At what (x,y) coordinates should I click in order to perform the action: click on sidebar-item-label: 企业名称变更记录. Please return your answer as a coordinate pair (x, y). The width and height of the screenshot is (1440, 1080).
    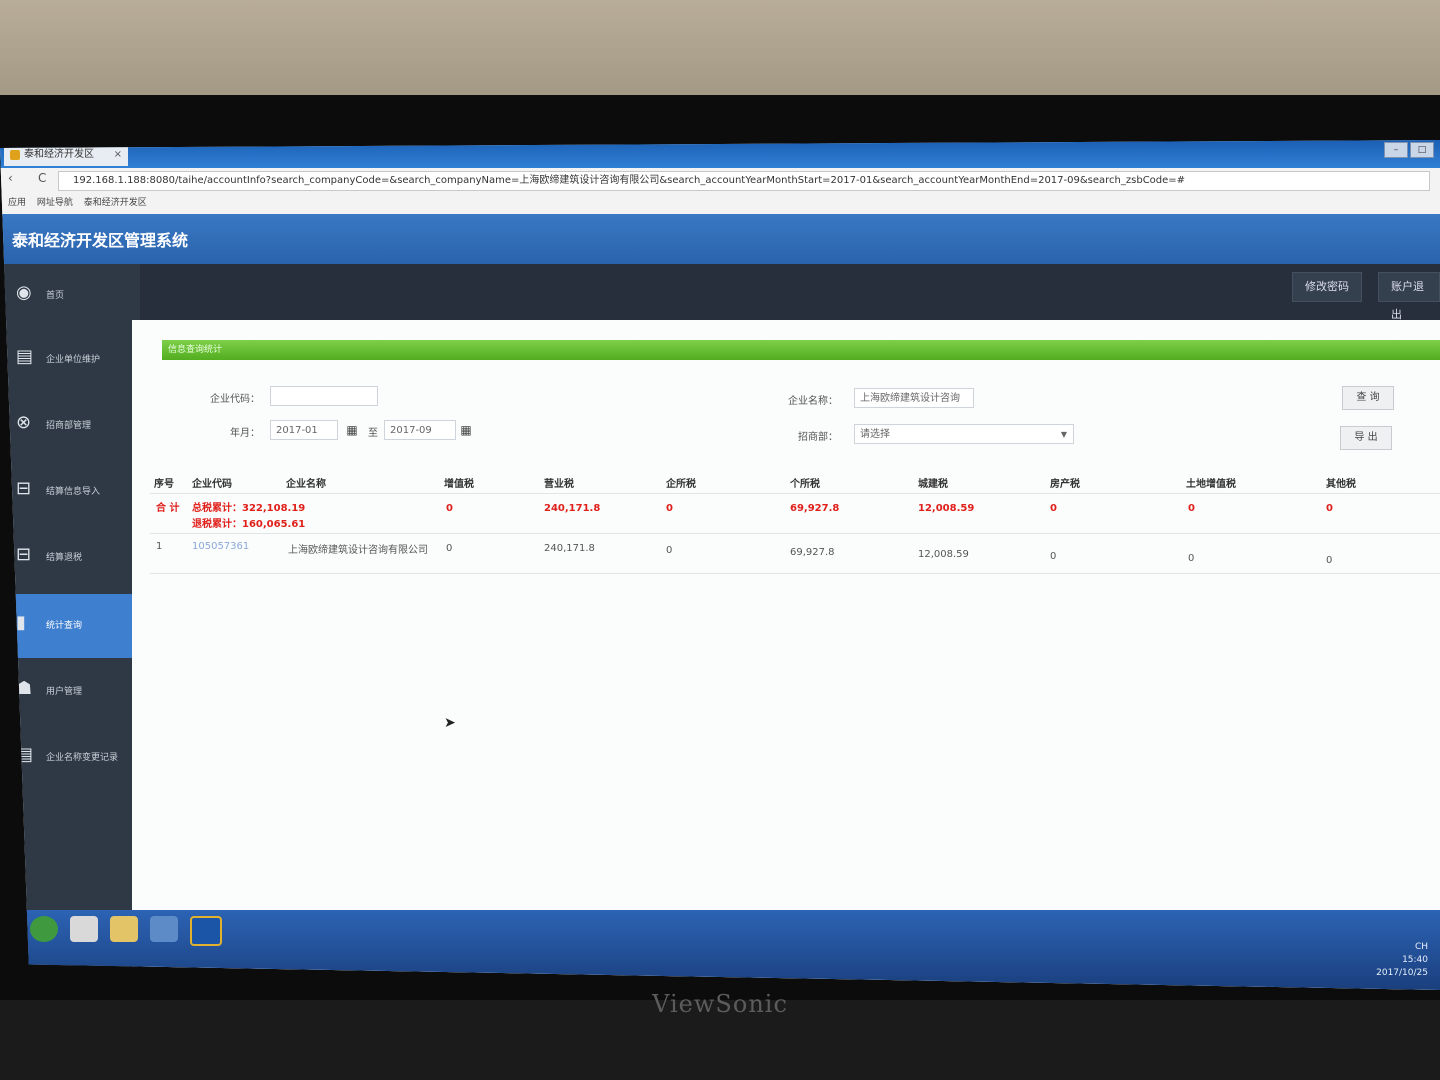
    Looking at the image, I should click on (82, 758).